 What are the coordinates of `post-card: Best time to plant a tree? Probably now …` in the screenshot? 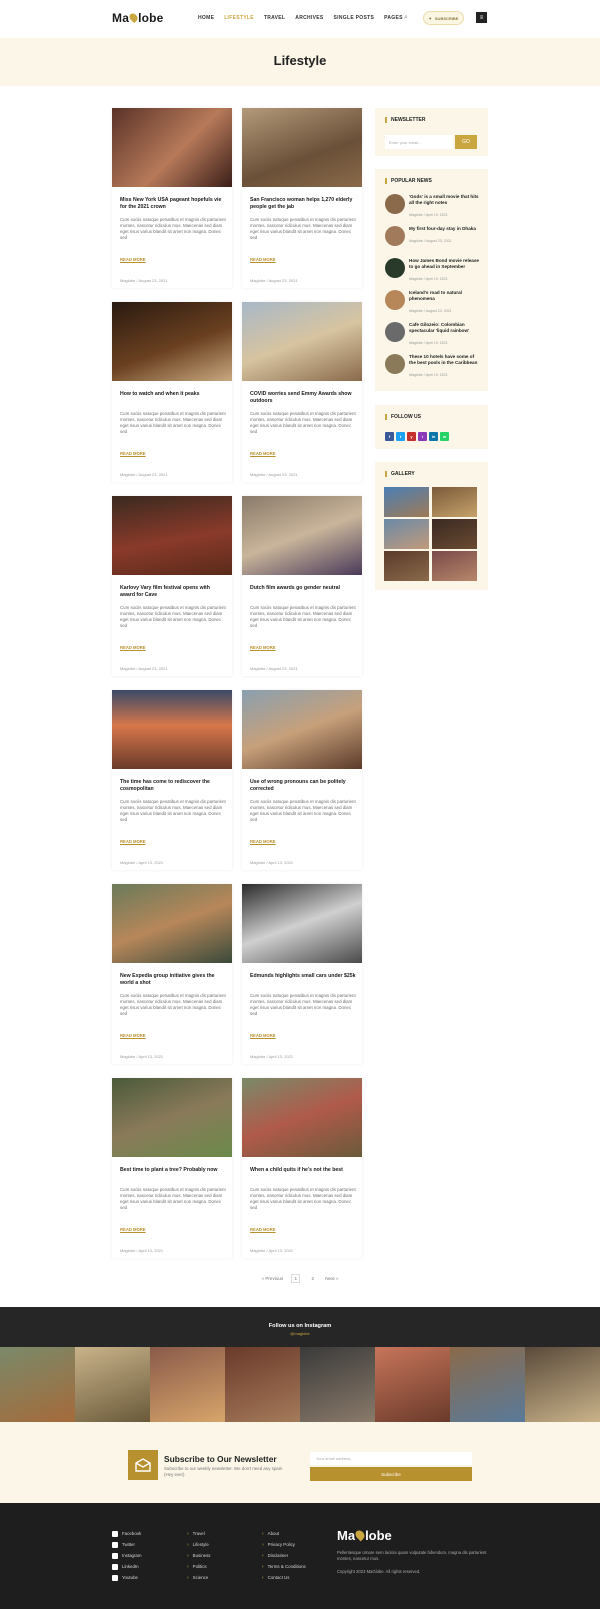 It's located at (172, 1168).